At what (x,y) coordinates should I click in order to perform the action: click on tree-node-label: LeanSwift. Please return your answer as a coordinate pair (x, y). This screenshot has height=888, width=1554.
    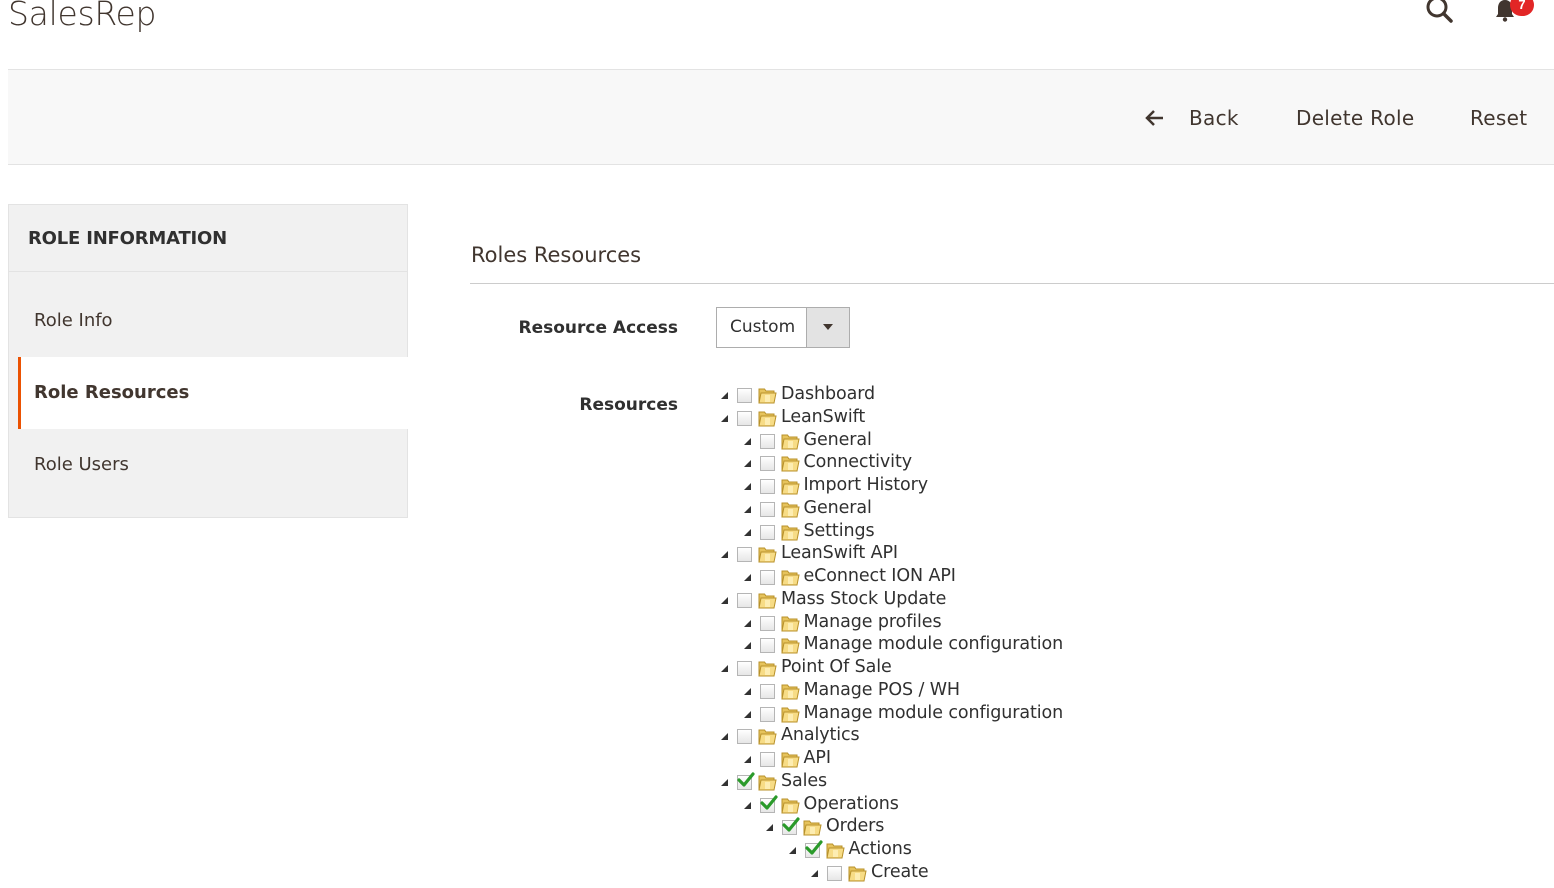
    Looking at the image, I should click on (823, 417).